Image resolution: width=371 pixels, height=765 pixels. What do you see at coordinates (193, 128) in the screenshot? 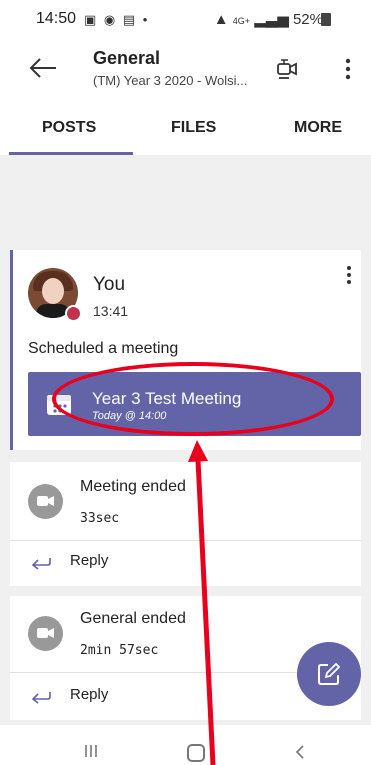
I see `tab-files: FILES` at bounding box center [193, 128].